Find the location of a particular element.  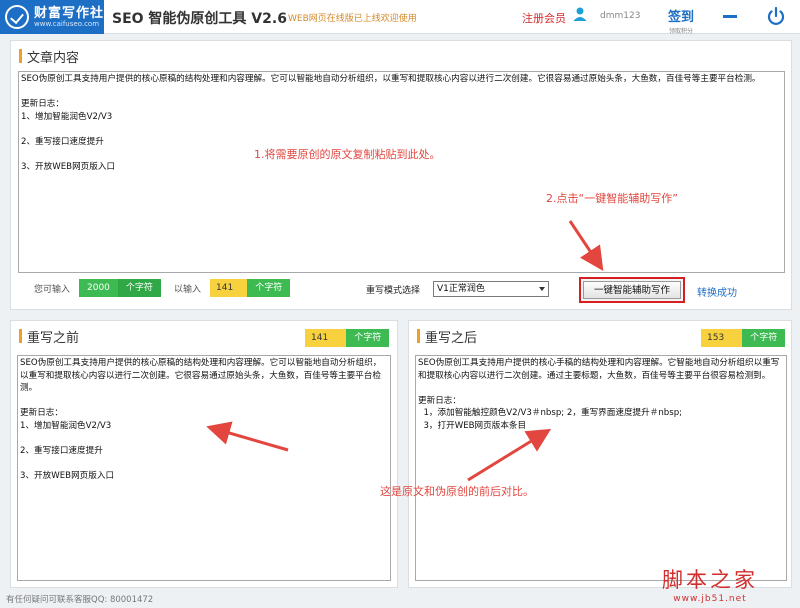

watermark-url: www.jb51.net is located at coordinates (710, 599).